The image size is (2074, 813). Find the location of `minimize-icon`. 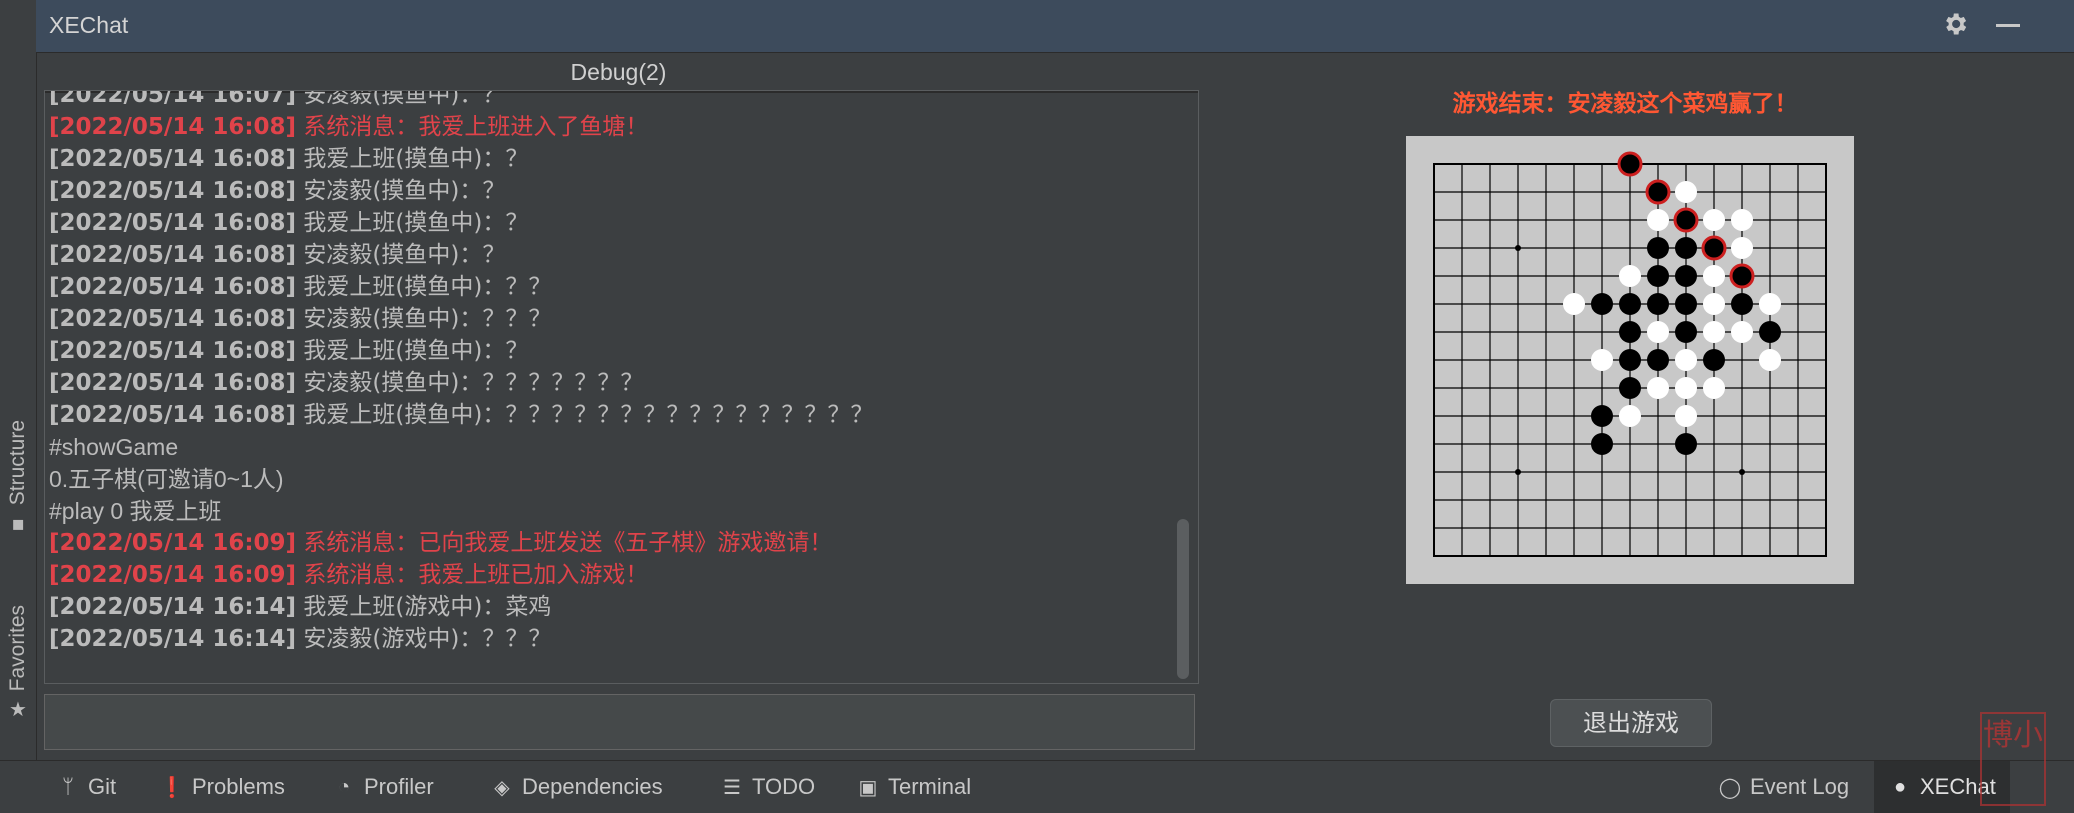

minimize-icon is located at coordinates (2008, 25).